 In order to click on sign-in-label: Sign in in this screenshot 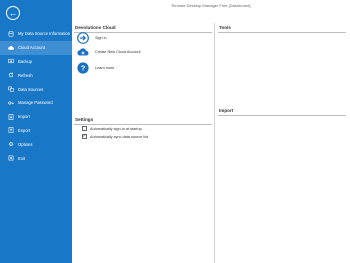, I will do `click(101, 38)`.